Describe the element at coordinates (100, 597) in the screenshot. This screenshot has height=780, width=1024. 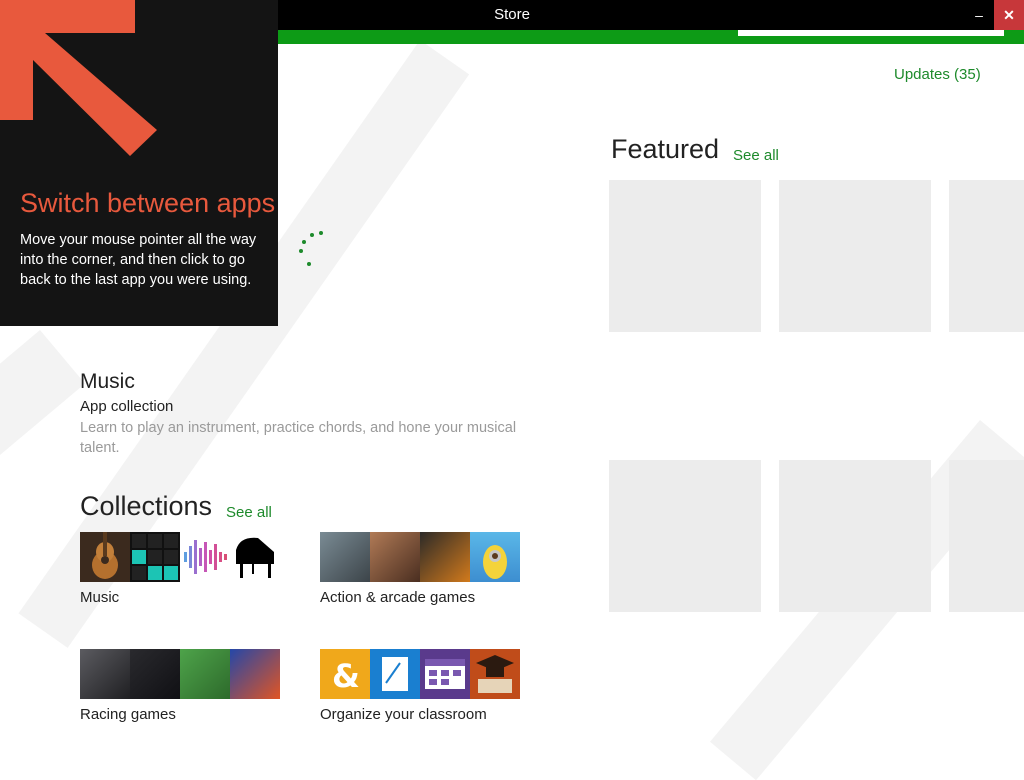
I see `collection-label: Music` at that location.